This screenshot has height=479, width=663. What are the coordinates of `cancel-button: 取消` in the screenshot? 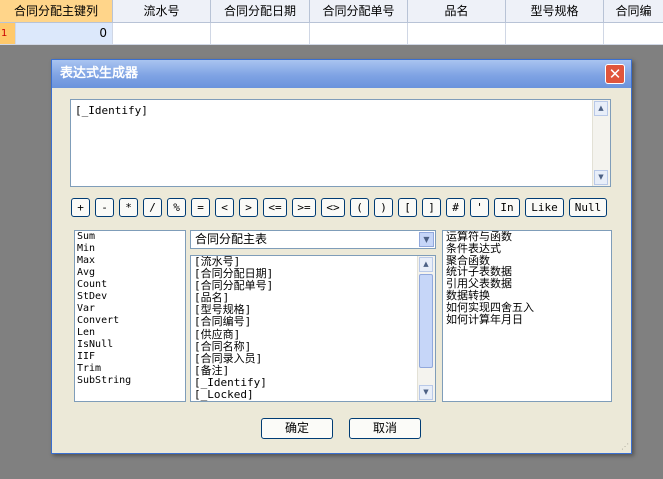 It's located at (385, 428).